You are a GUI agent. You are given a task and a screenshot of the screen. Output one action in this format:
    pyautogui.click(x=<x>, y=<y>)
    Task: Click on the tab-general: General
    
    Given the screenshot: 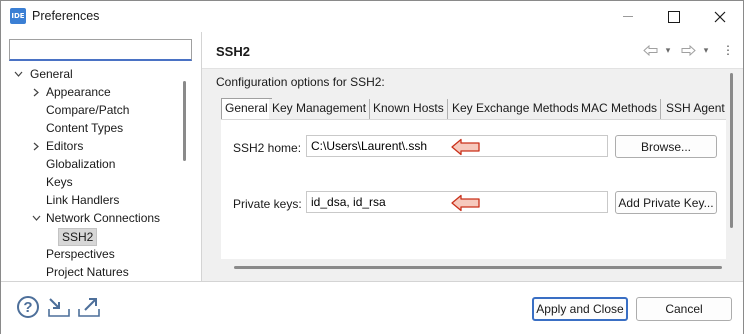 What is the action you would take?
    pyautogui.click(x=246, y=109)
    